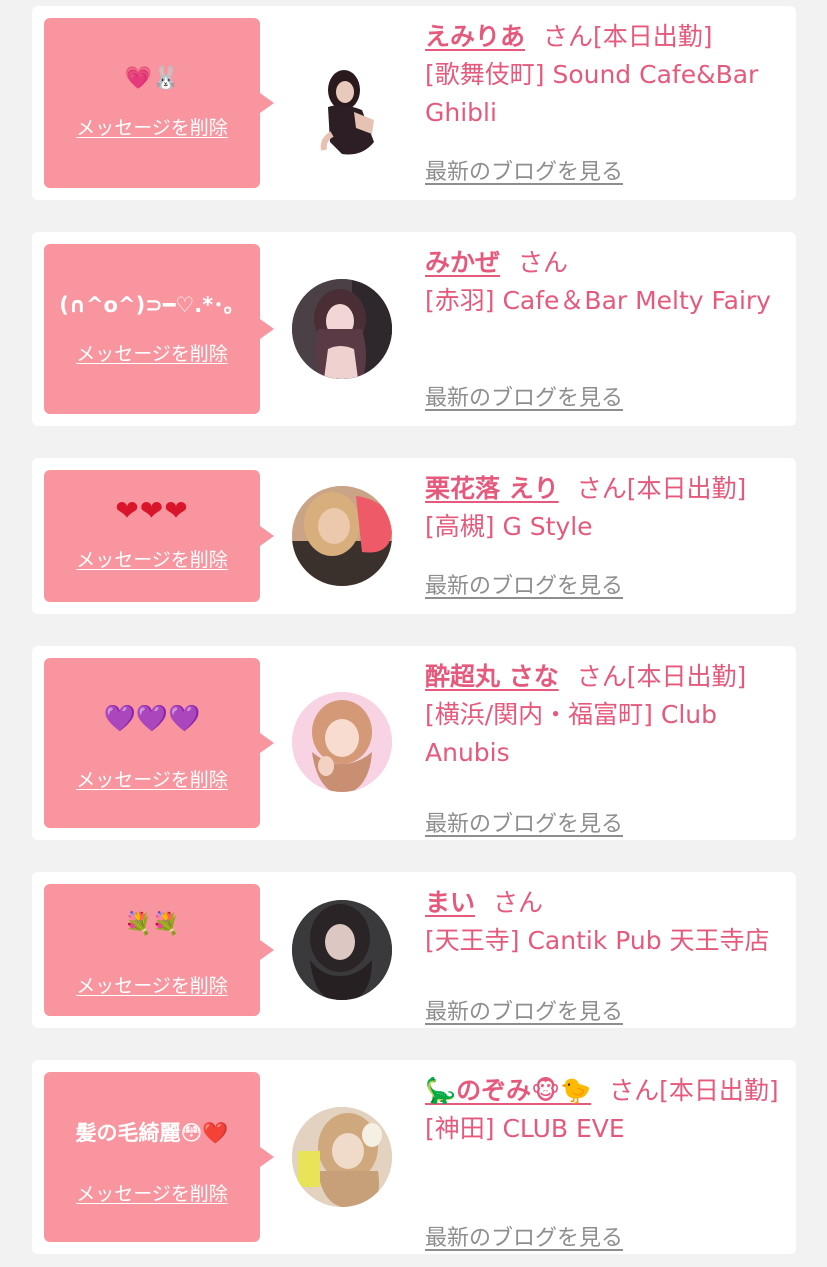 The width and height of the screenshot is (827, 1267). I want to click on cast-info: まい さん [天王寺] Cantik Pub 天王寺店 最新のブログを見る, so click(605, 954).